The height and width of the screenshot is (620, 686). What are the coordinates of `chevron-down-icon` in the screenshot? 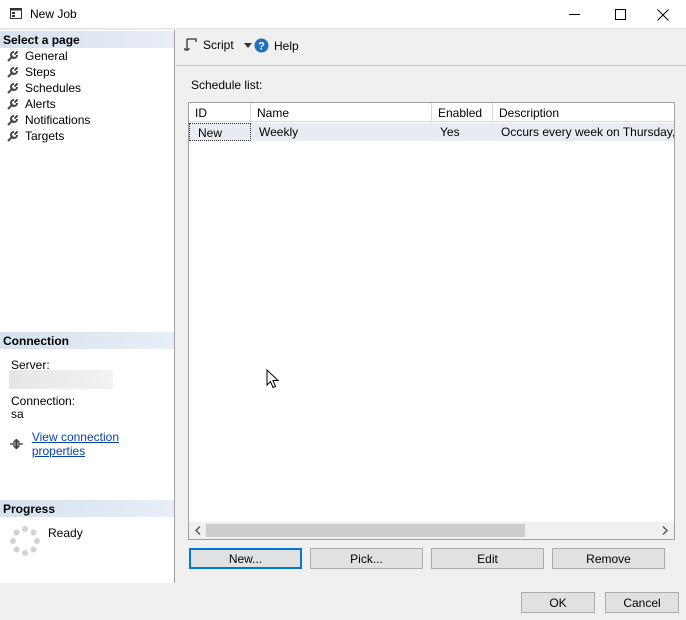 It's located at (247, 45).